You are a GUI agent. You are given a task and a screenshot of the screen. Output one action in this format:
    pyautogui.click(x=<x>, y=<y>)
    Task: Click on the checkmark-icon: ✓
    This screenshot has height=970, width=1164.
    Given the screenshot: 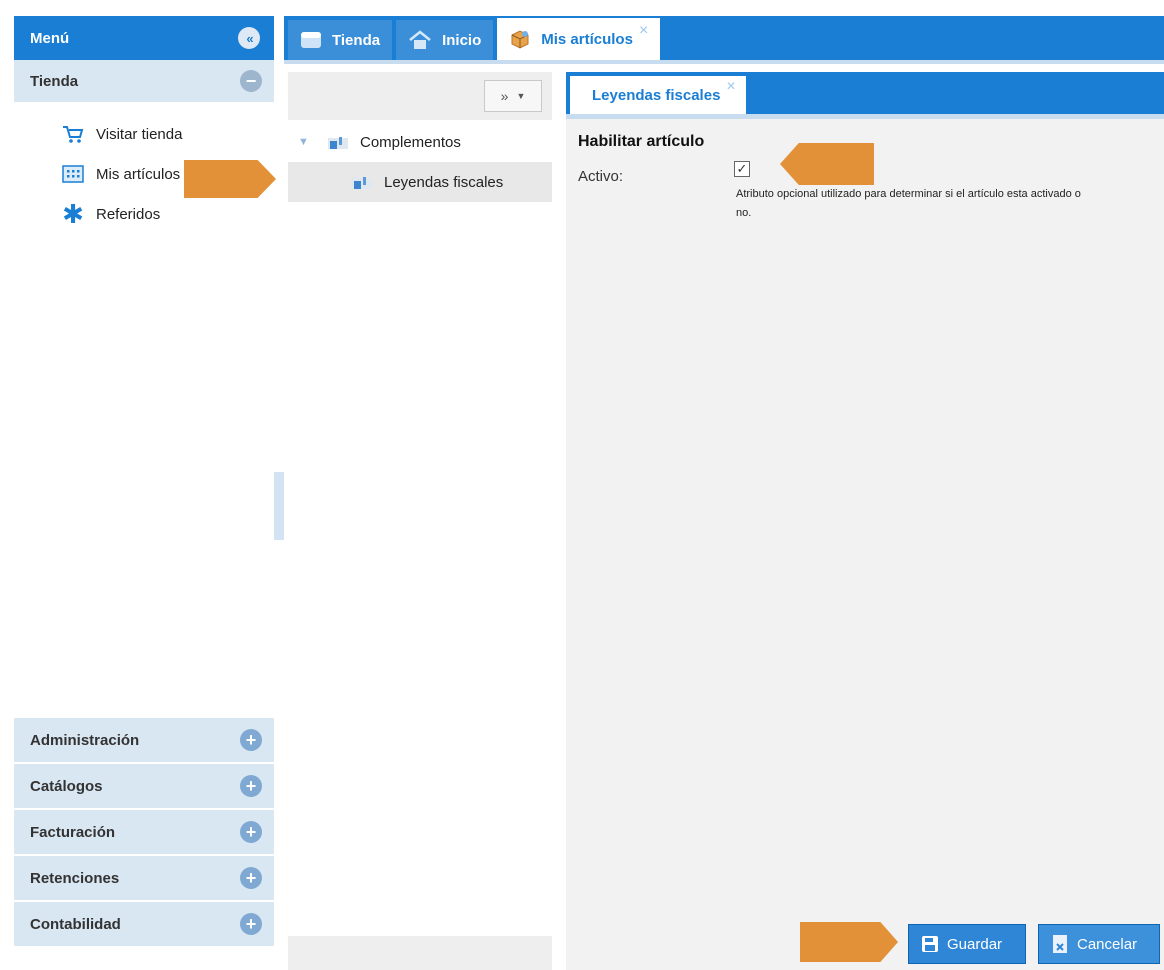 What is the action you would take?
    pyautogui.click(x=742, y=168)
    